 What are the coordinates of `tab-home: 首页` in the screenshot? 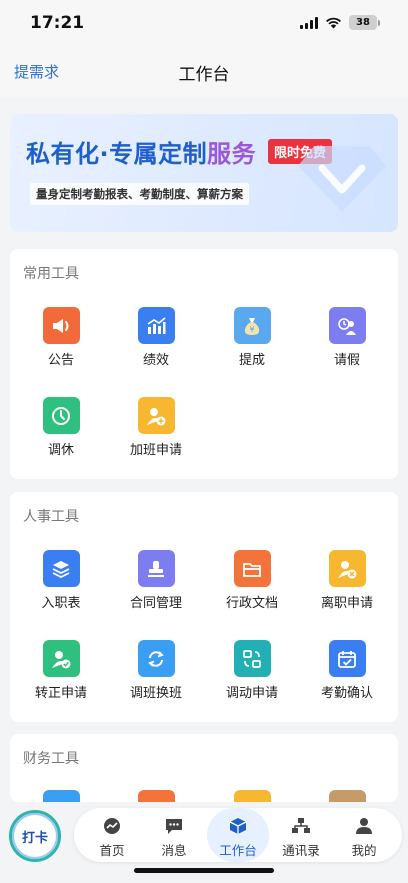 It's located at (112, 835).